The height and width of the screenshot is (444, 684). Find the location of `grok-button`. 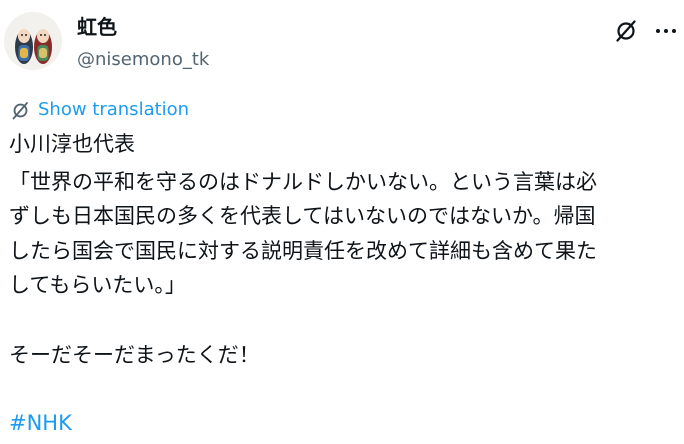

grok-button is located at coordinates (626, 31).